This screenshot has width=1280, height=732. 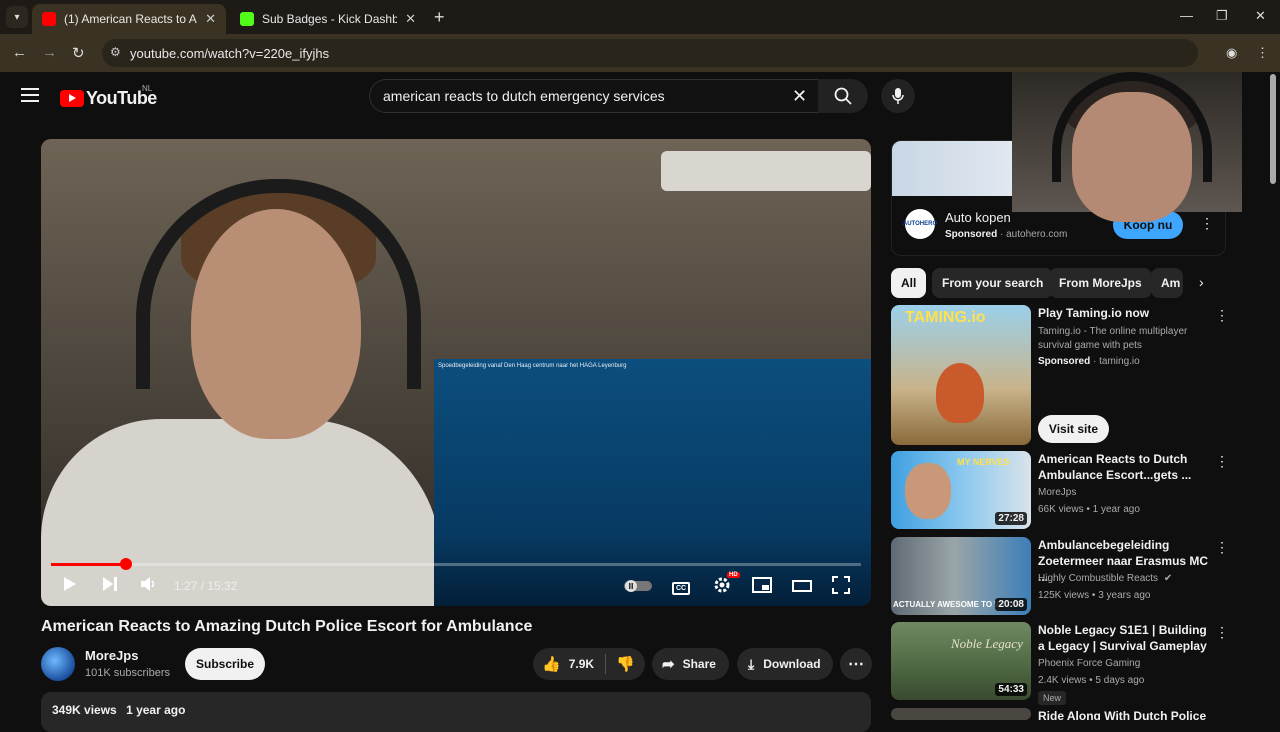 What do you see at coordinates (799, 96) in the screenshot?
I see `clear-search-icon: ✕` at bounding box center [799, 96].